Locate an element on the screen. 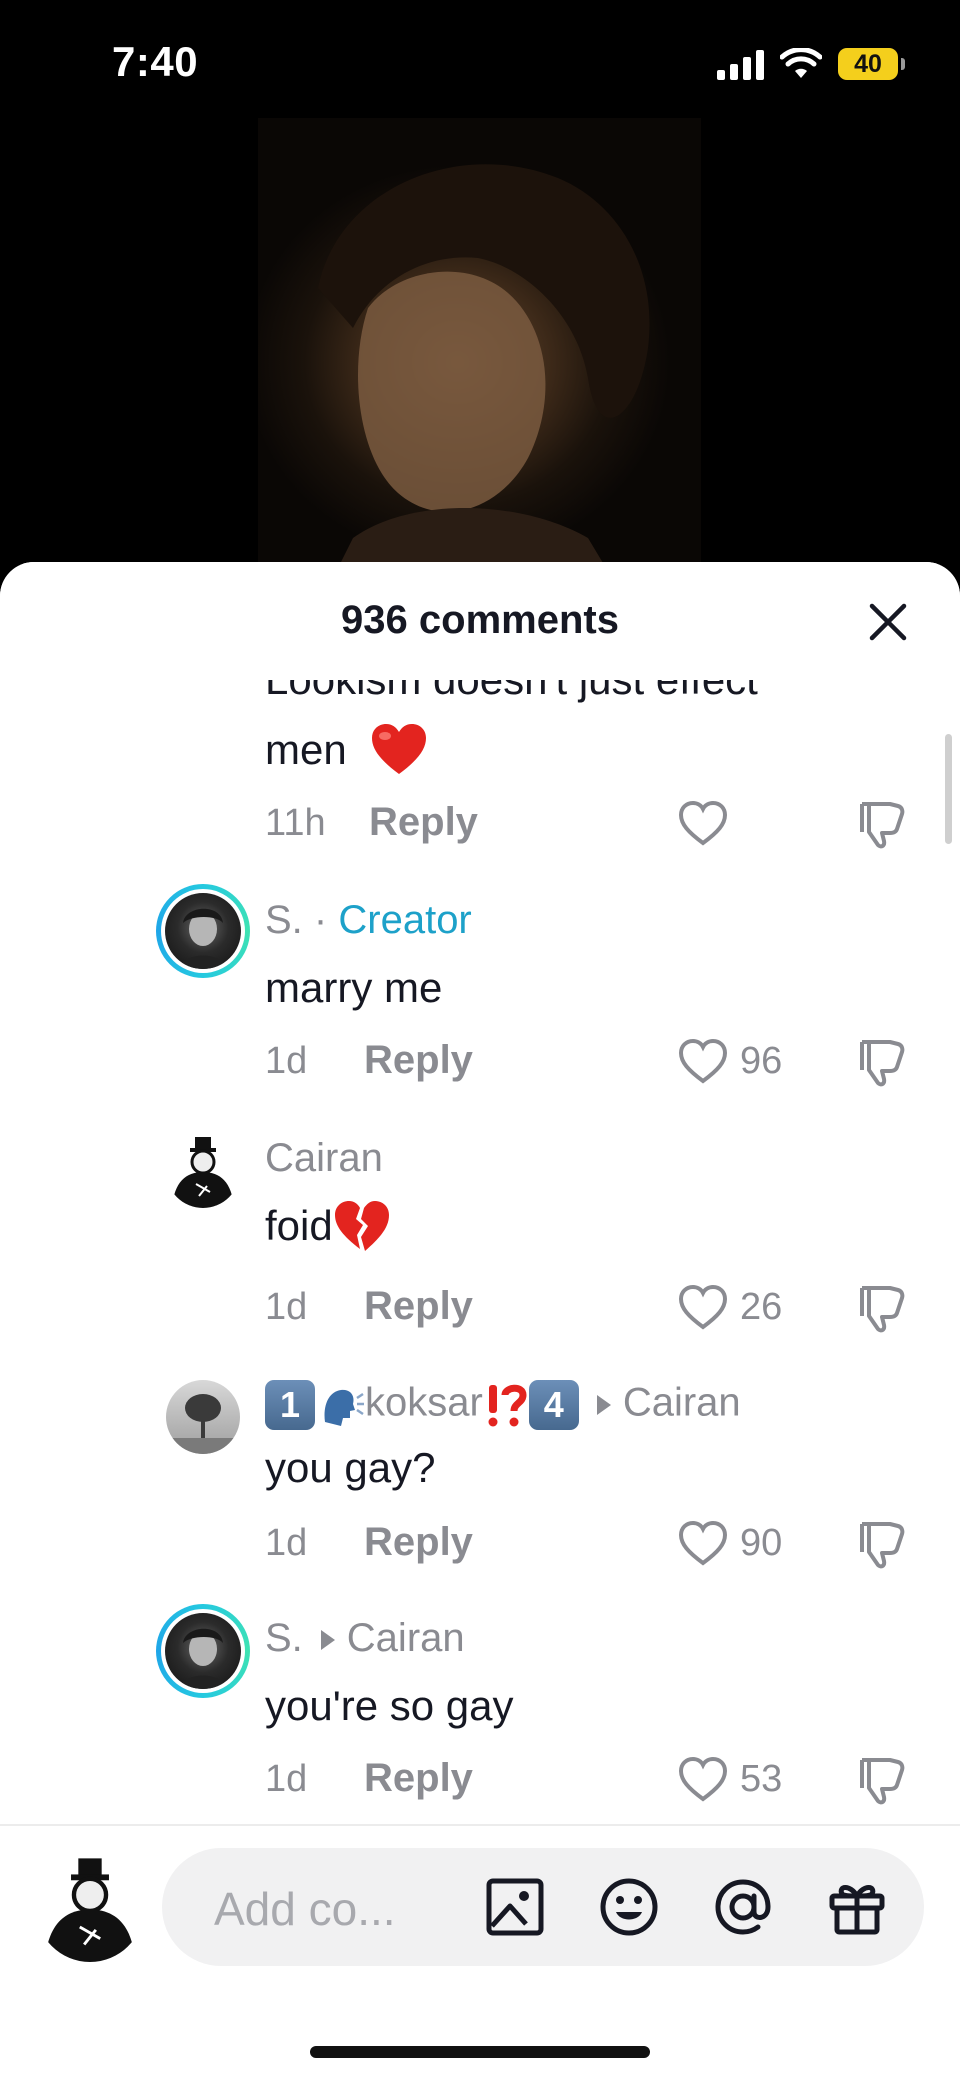 This screenshot has width=960, height=2079. comment-text-line2: men is located at coordinates (346, 749).